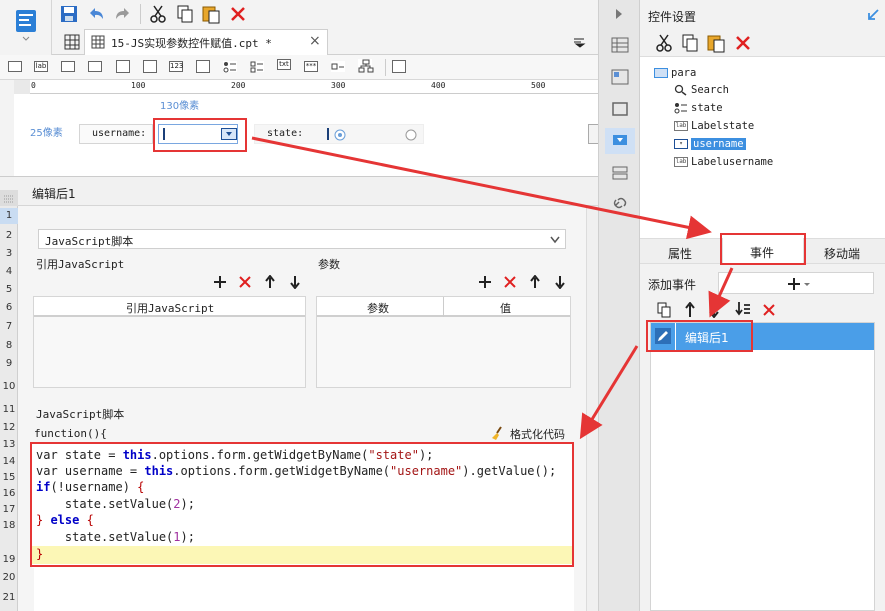 The height and width of the screenshot is (611, 885). Describe the element at coordinates (593, 134) in the screenshot. I see `search-button-partial` at that location.